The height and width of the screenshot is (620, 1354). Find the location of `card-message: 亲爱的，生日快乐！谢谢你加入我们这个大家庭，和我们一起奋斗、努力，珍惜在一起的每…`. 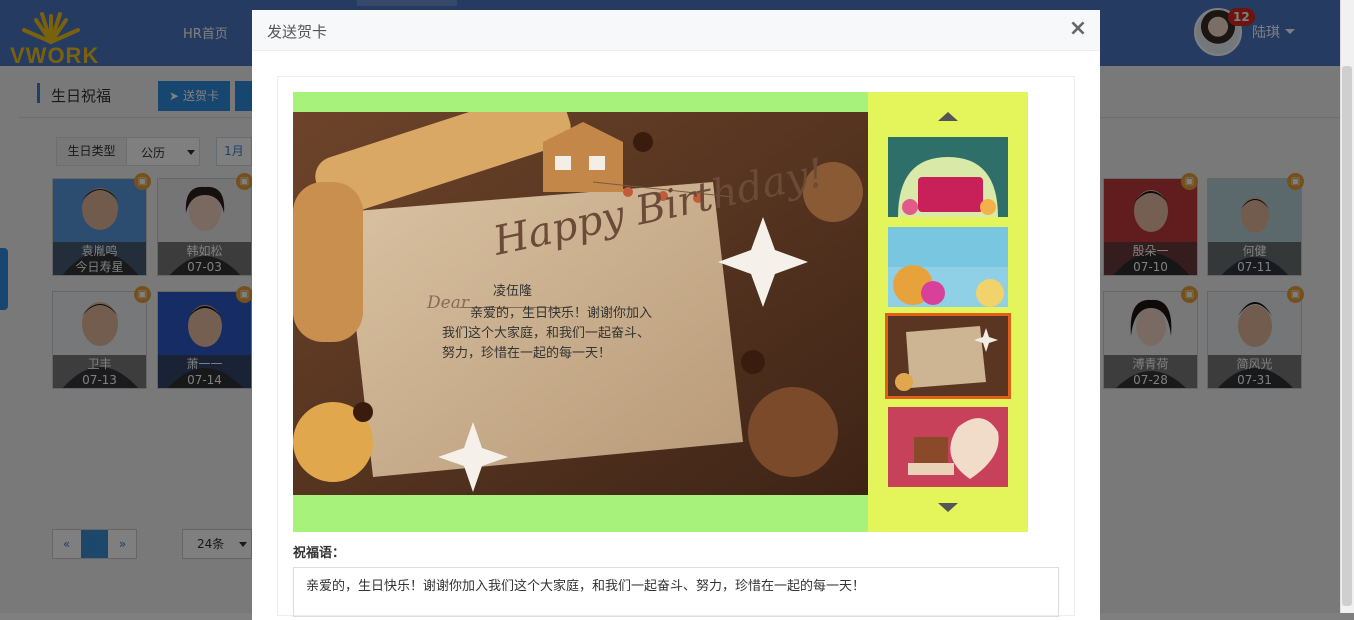

card-message: 亲爱的，生日快乐！谢谢你加入我们这个大家庭，和我们一起奋斗、努力，珍惜在一起的每… is located at coordinates (547, 333).